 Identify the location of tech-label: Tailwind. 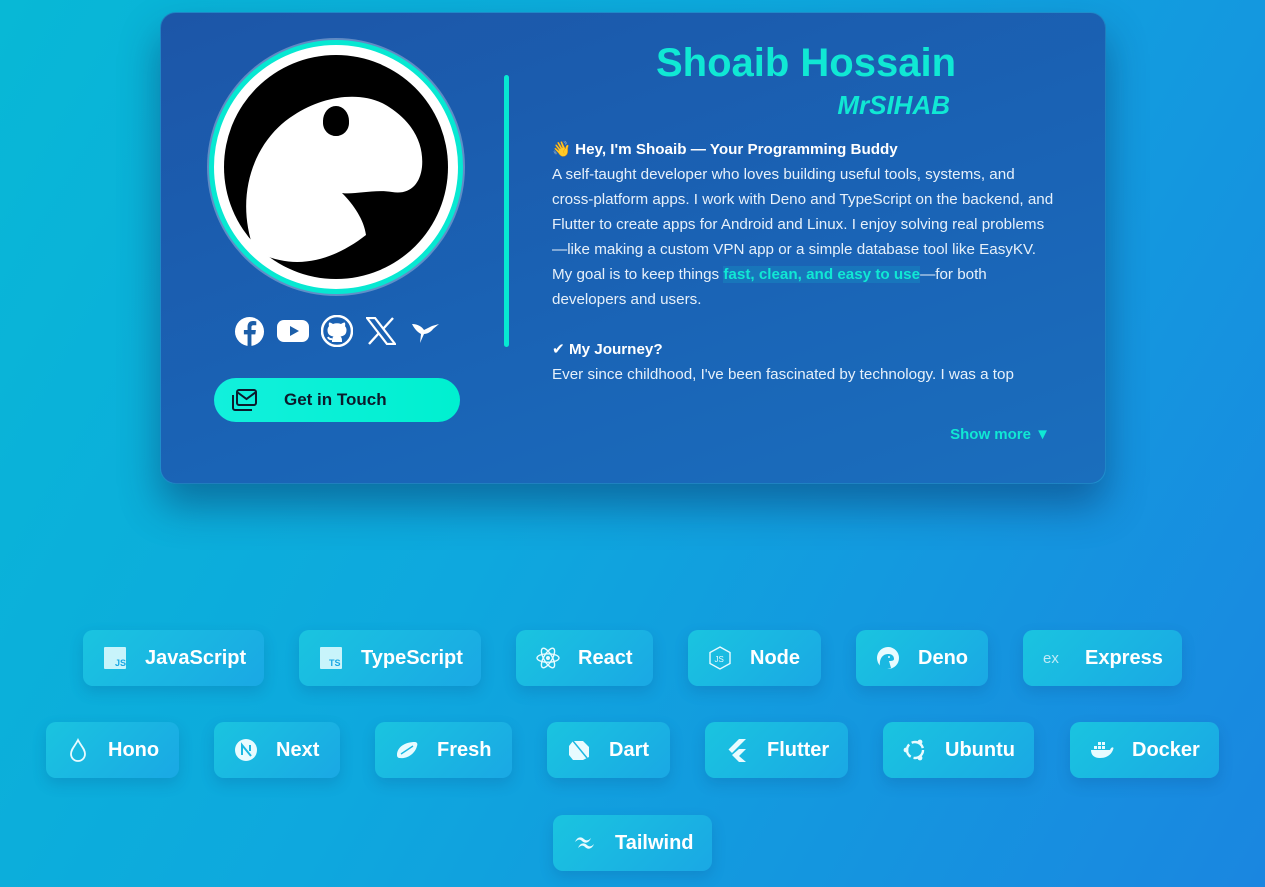
(654, 843).